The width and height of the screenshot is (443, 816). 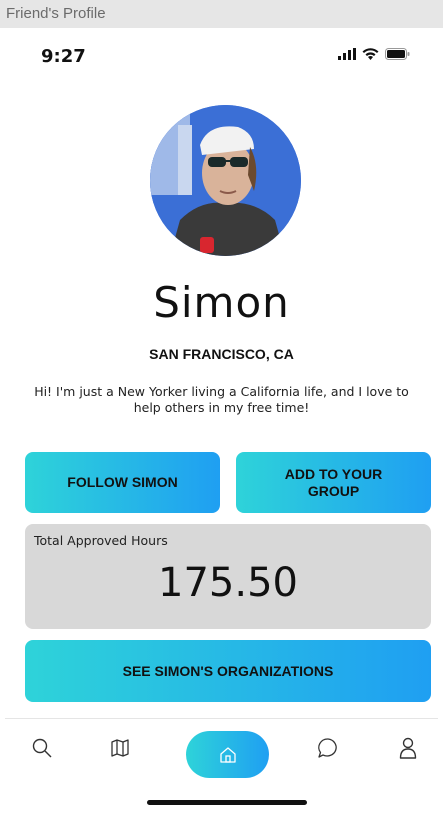 What do you see at coordinates (221, 302) in the screenshot?
I see `profile-name: Simon` at bounding box center [221, 302].